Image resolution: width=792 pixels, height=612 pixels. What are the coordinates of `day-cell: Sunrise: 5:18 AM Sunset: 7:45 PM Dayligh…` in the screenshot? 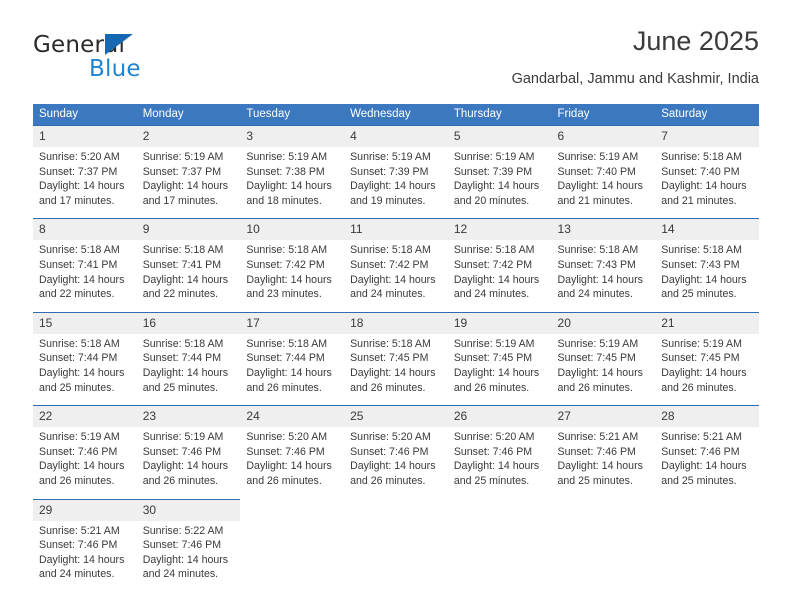 It's located at (396, 364).